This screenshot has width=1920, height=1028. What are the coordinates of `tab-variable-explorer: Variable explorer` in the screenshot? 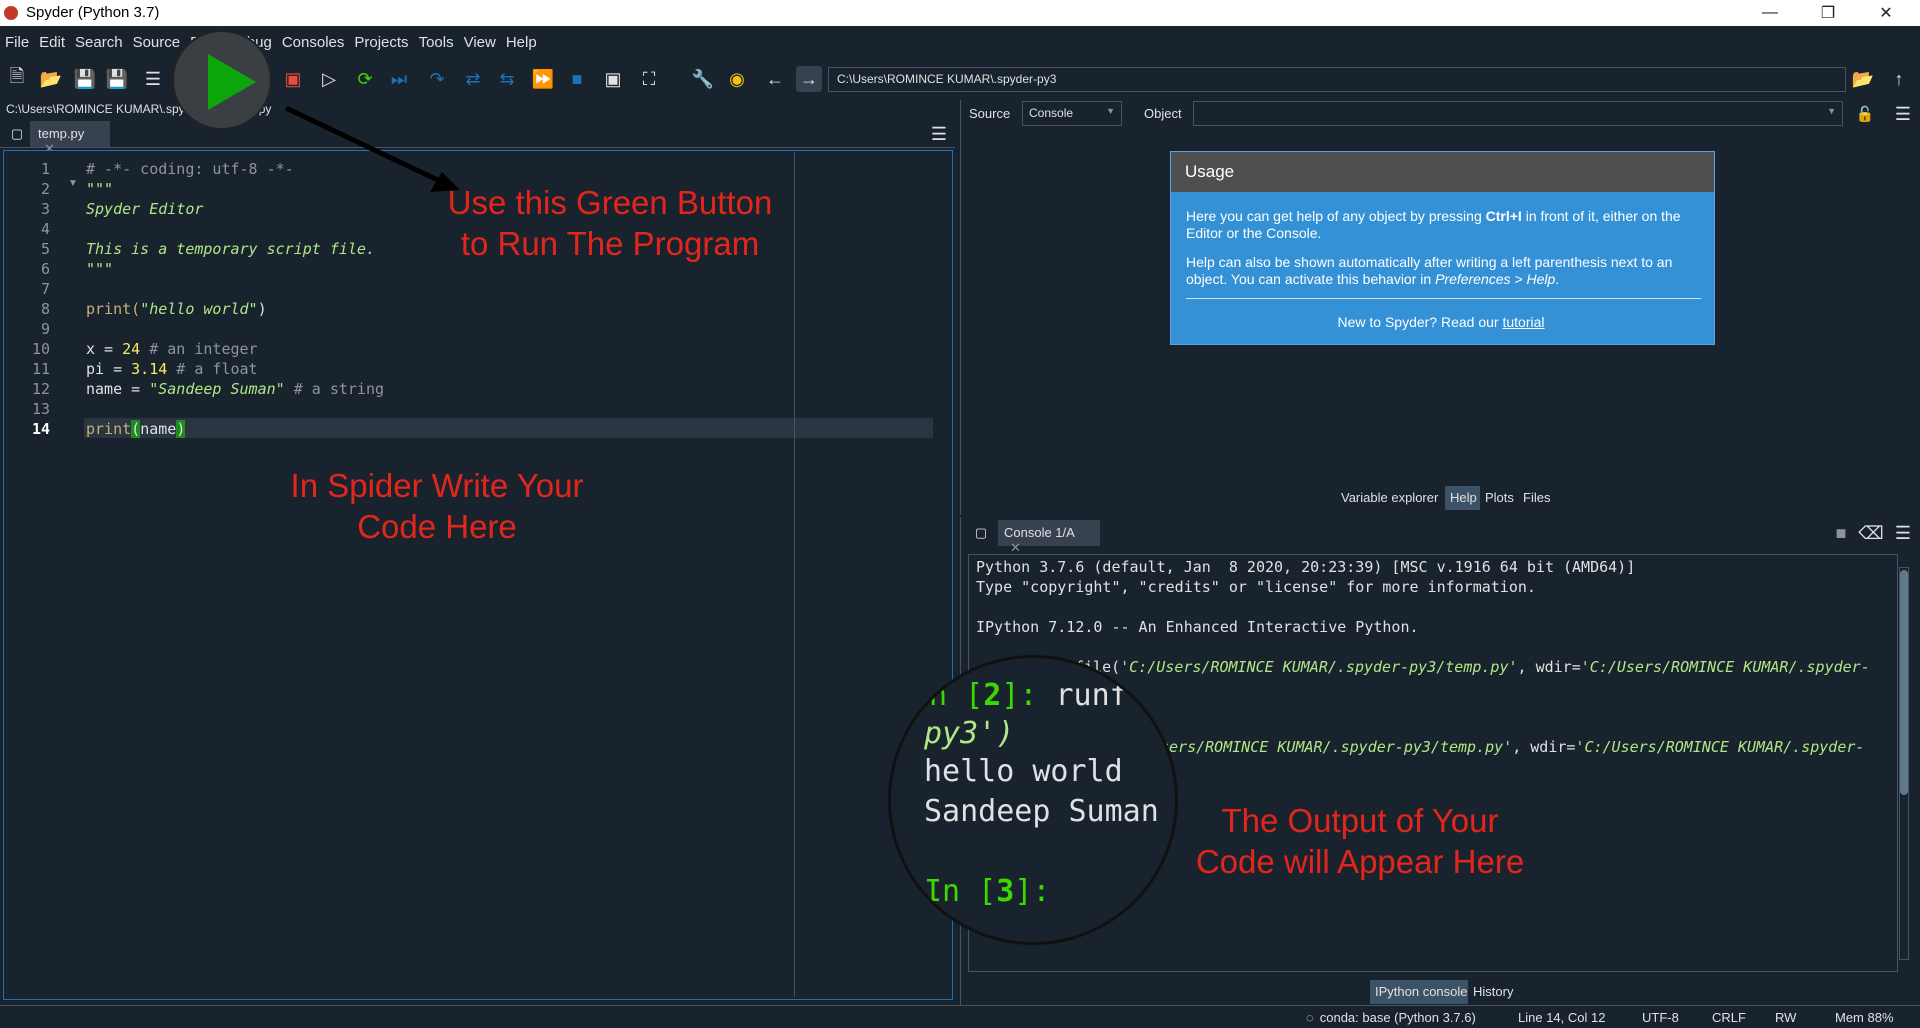 It's located at (1390, 498).